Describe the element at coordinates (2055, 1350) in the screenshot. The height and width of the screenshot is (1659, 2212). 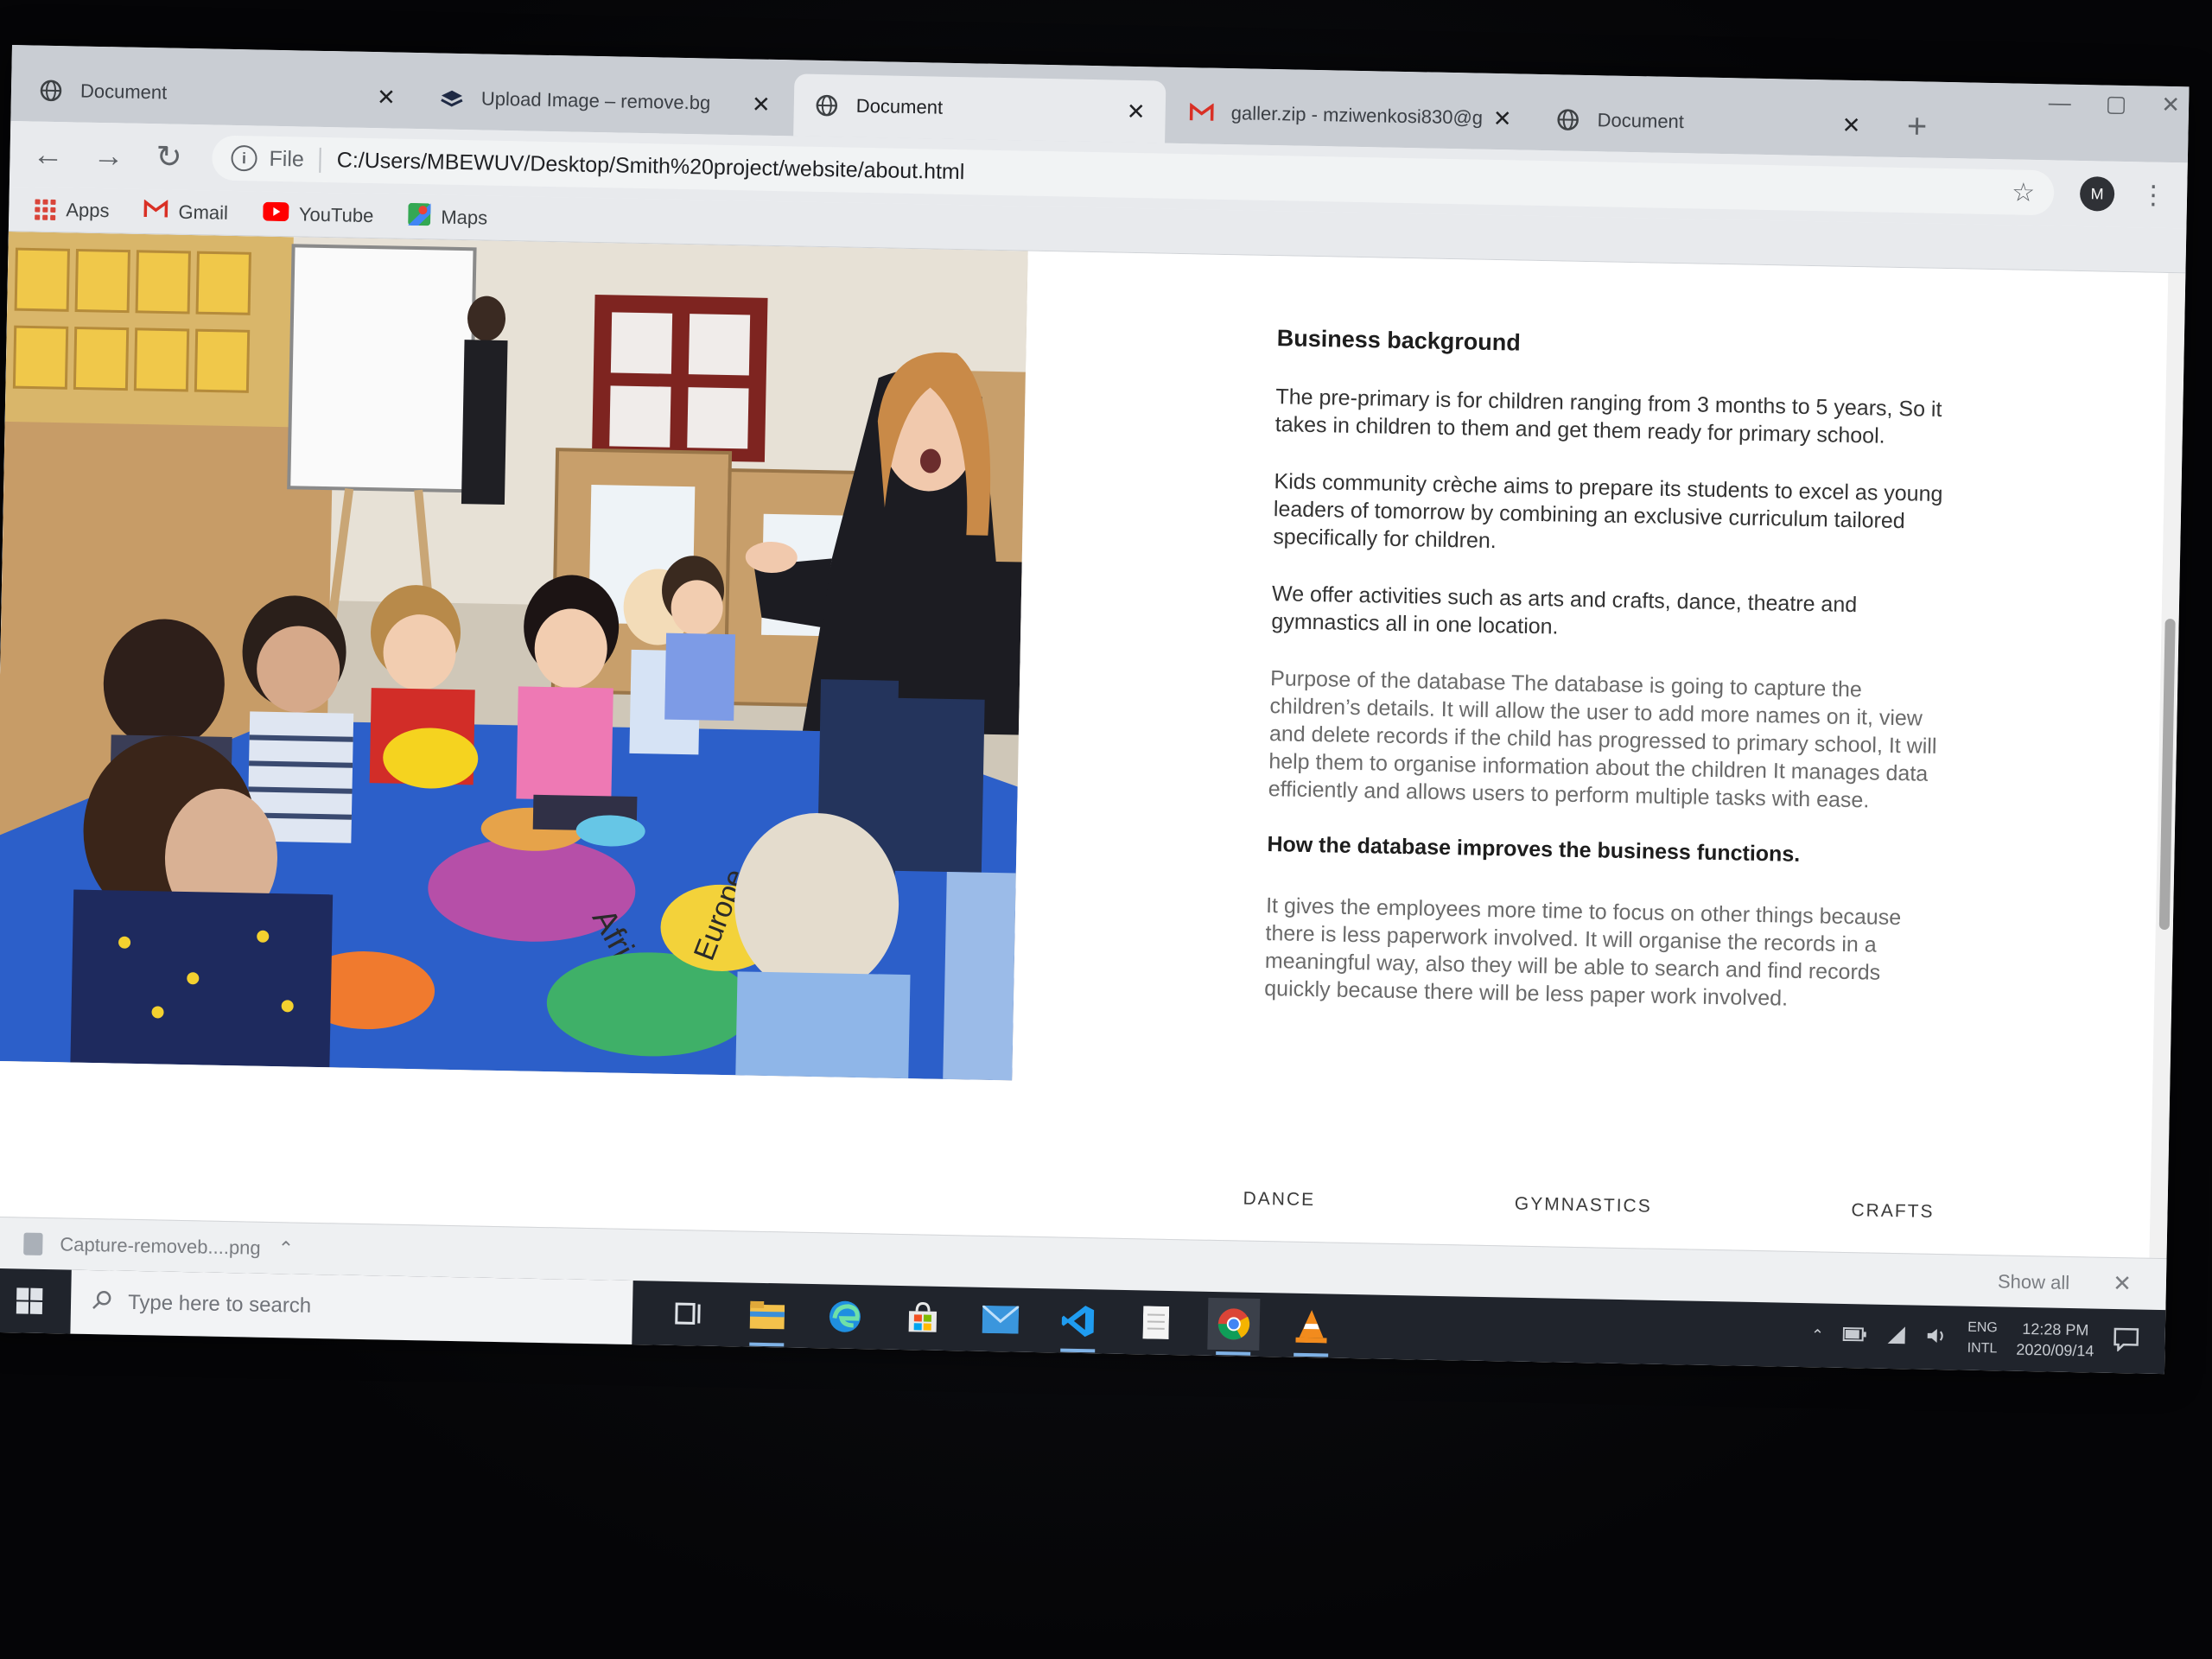
I see `clock-date: 2020/09/14` at that location.